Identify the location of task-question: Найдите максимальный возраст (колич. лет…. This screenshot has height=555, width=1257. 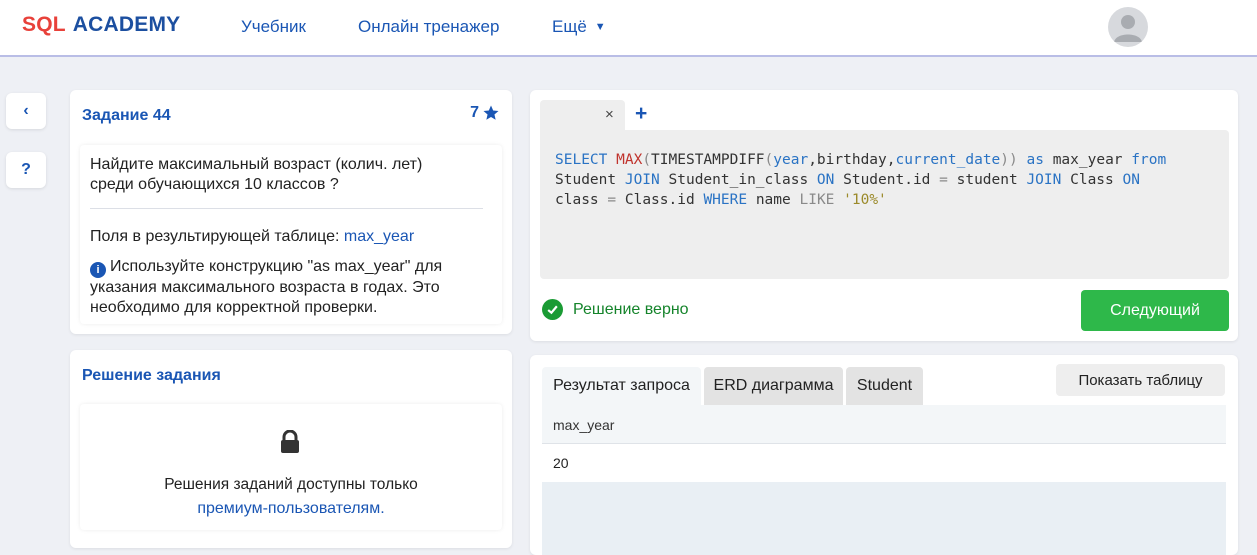
(256, 174).